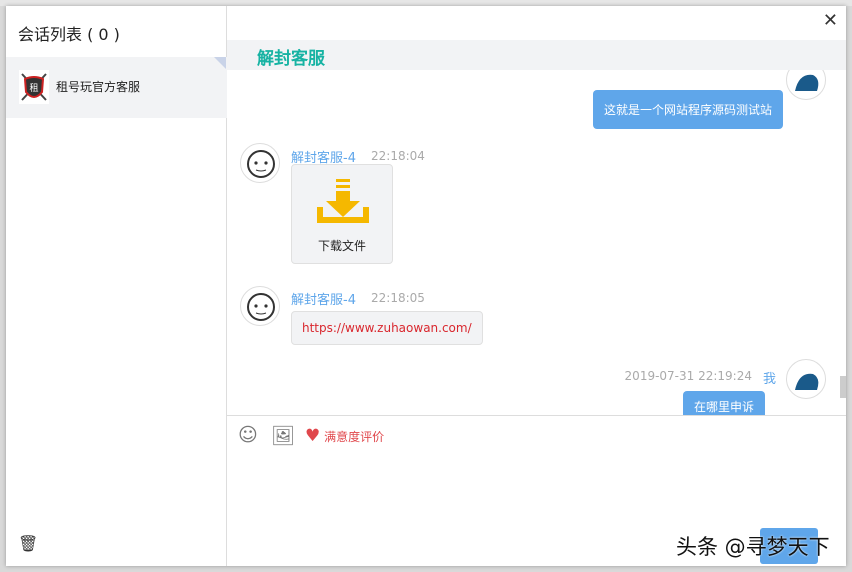 The height and width of the screenshot is (572, 852). Describe the element at coordinates (387, 328) in the screenshot. I see `message-link: https://www.zuhaowan.com/` at that location.